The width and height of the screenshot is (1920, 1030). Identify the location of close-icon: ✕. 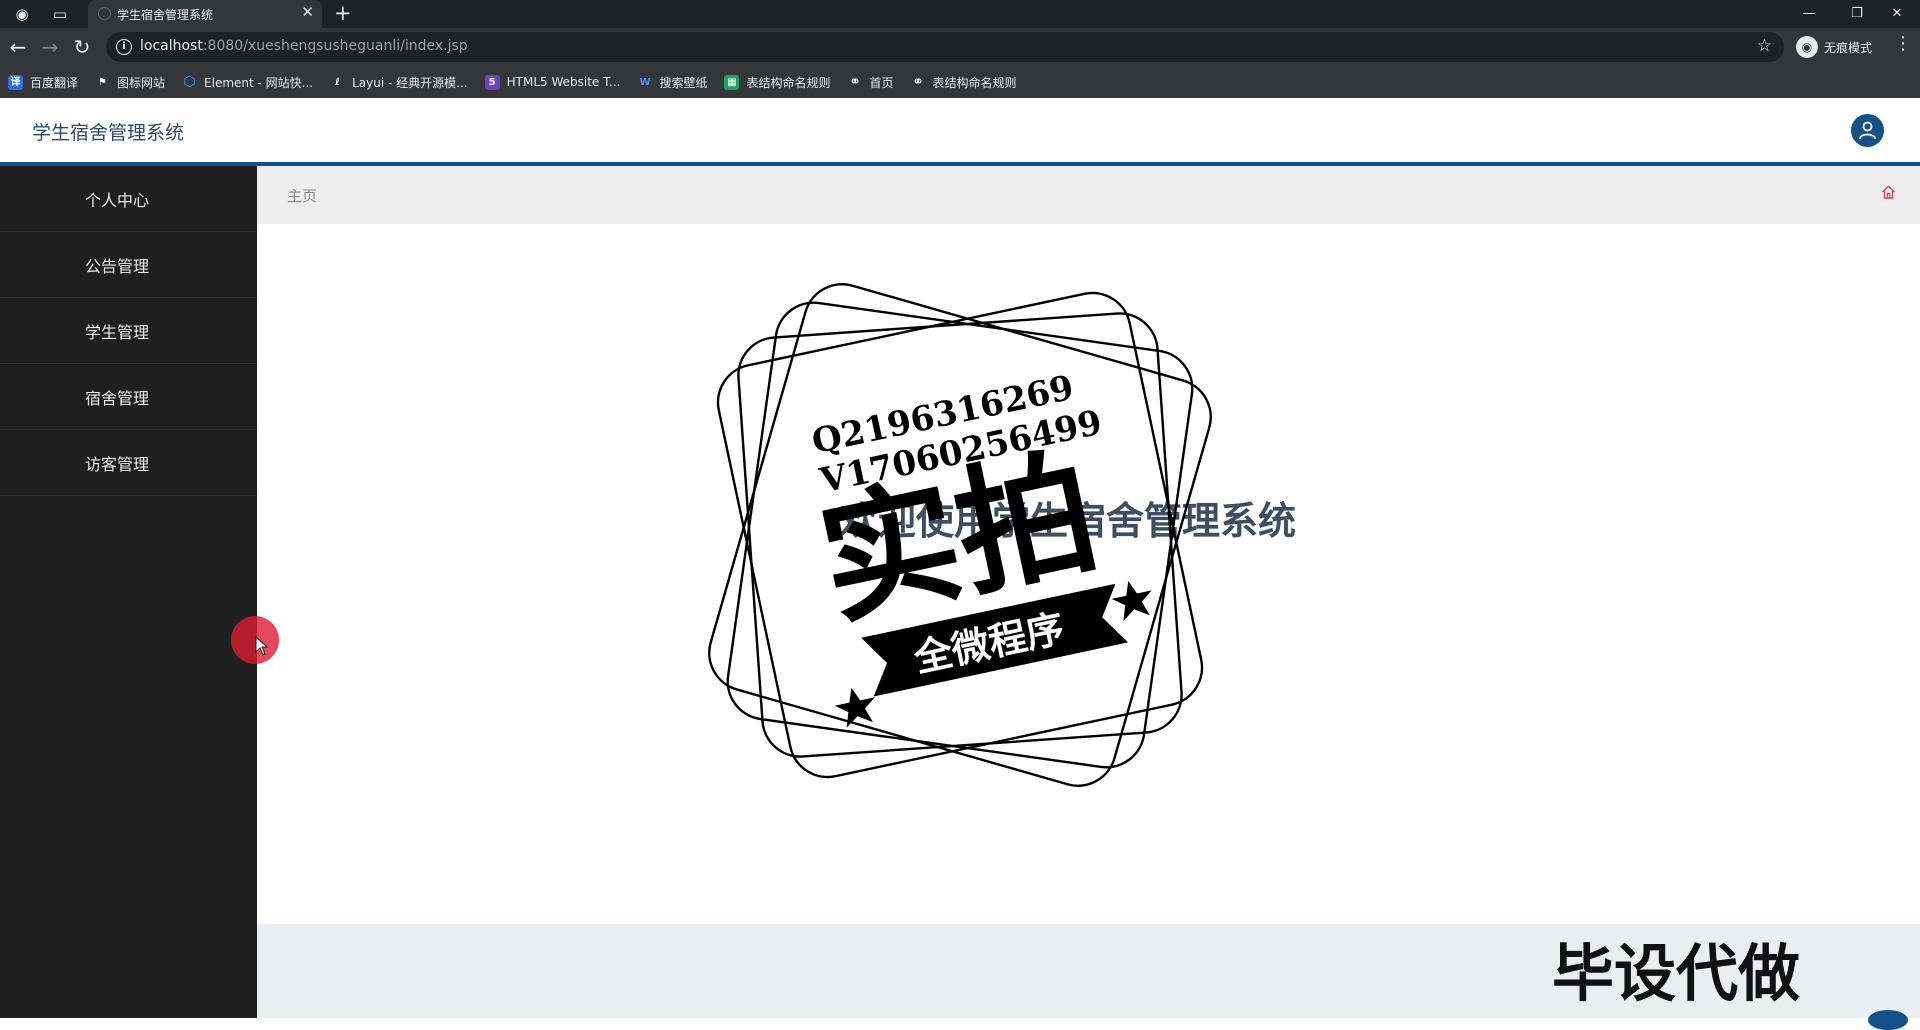
(307, 12).